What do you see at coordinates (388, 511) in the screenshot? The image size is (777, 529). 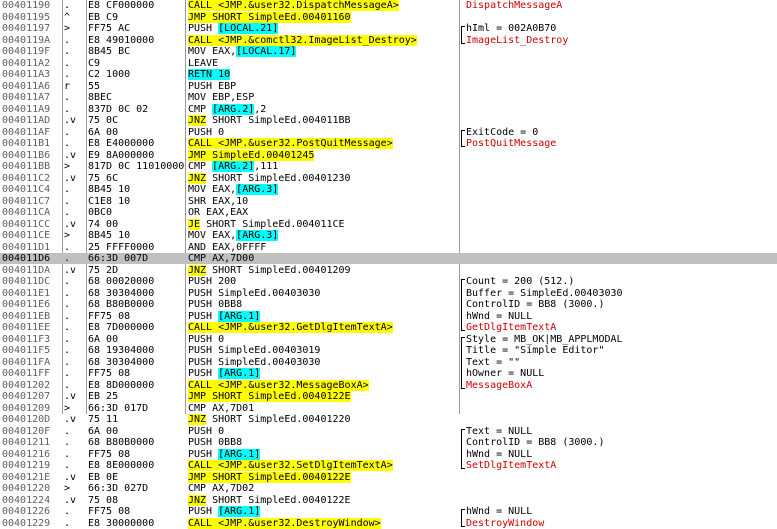 I see `disasm-row: 00401226. FF75 08 PUSH [ARG.1] hWnd = NULL` at bounding box center [388, 511].